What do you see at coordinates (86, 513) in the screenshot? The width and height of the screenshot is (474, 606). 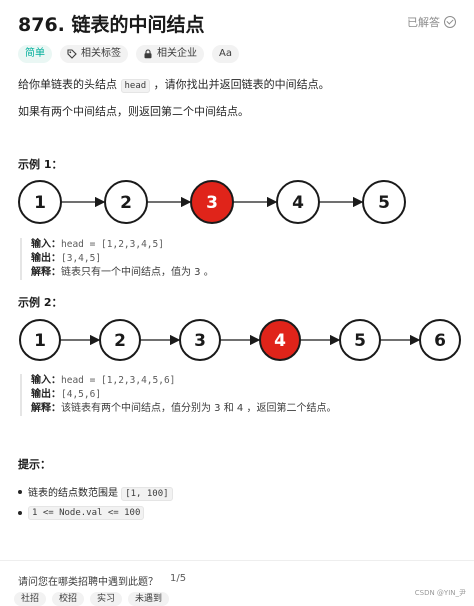 I see `hint-code: 1 <= Node.val <= 100` at bounding box center [86, 513].